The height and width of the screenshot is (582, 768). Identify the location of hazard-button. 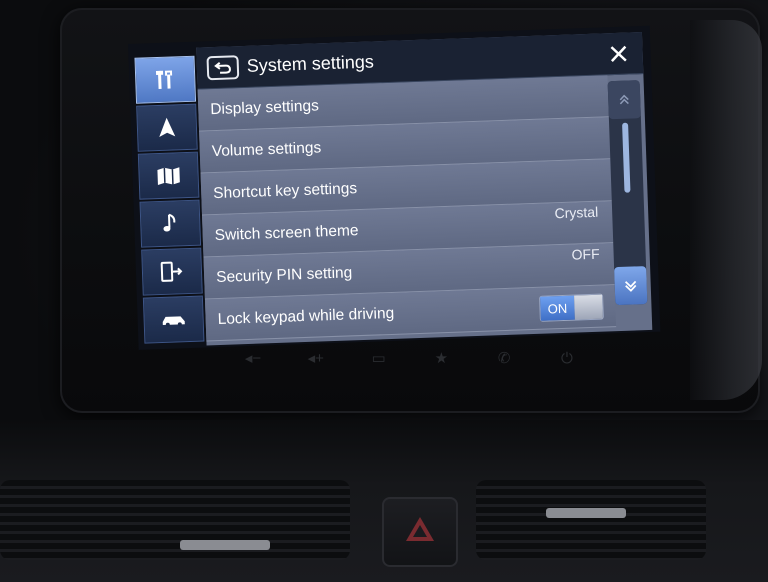
(420, 532).